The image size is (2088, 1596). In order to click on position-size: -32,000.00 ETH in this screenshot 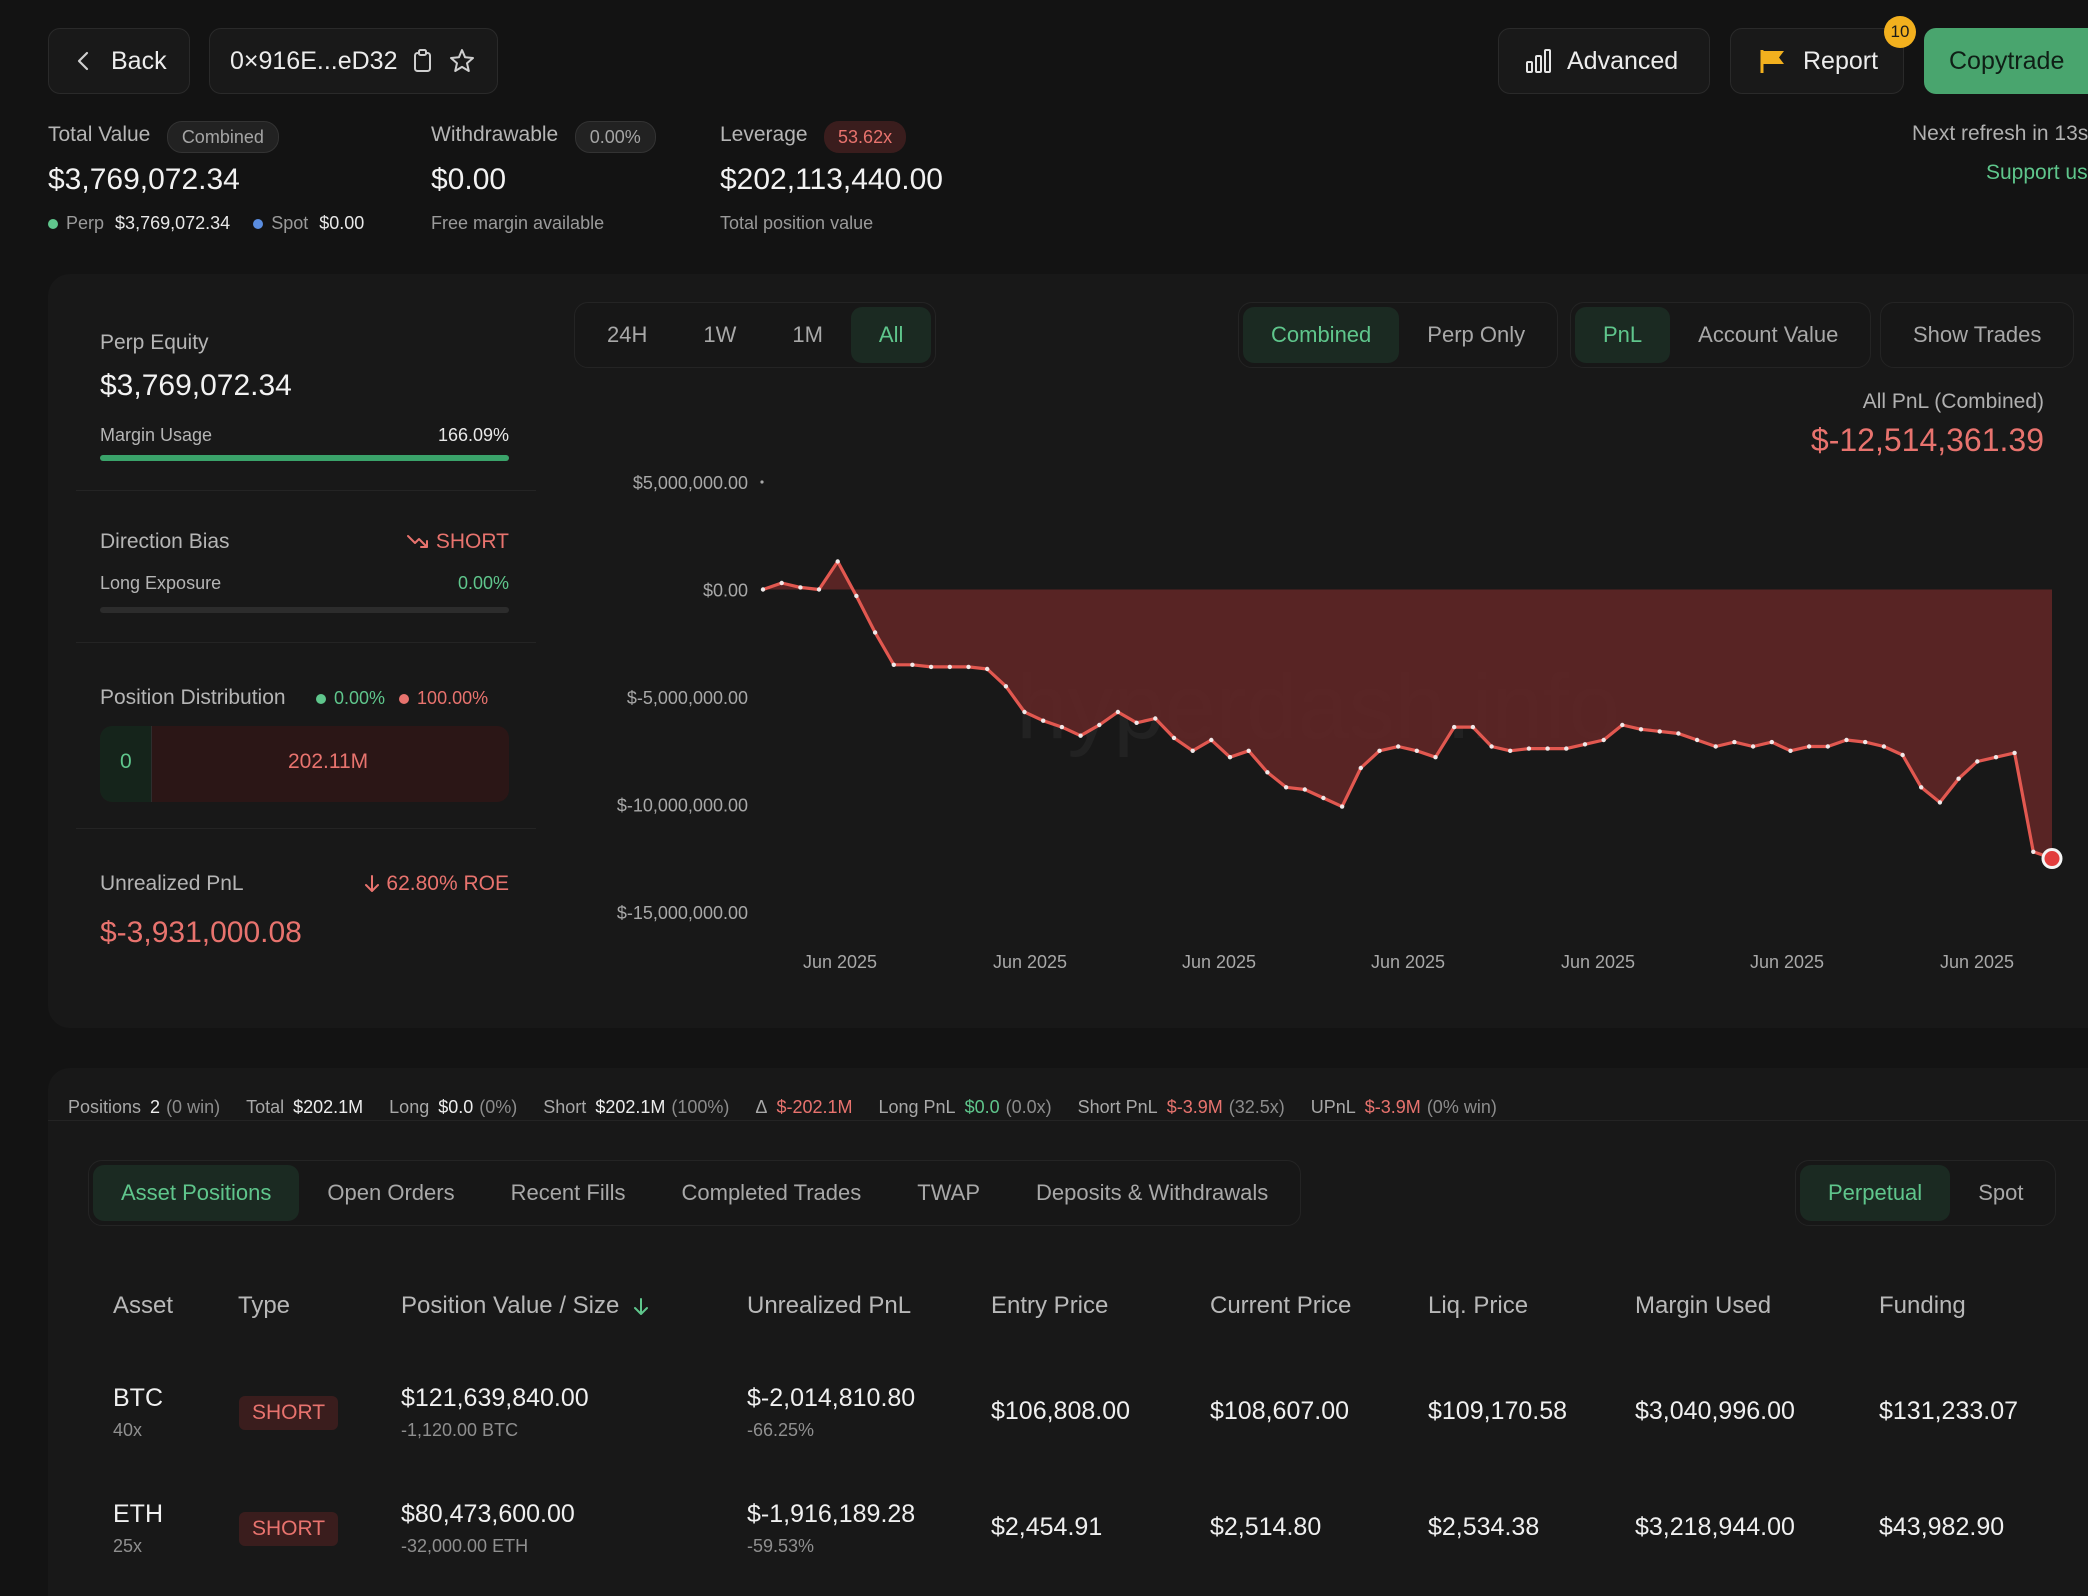, I will do `click(465, 1546)`.